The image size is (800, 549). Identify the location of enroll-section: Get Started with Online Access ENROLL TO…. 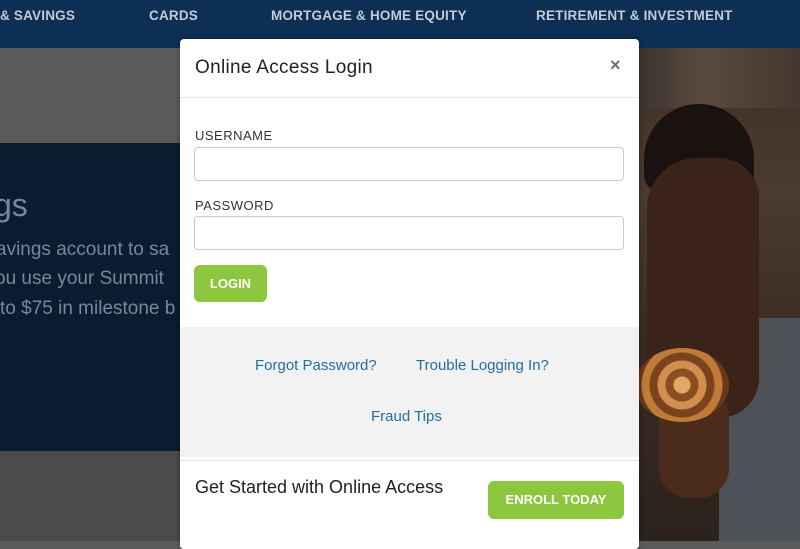
(409, 504).